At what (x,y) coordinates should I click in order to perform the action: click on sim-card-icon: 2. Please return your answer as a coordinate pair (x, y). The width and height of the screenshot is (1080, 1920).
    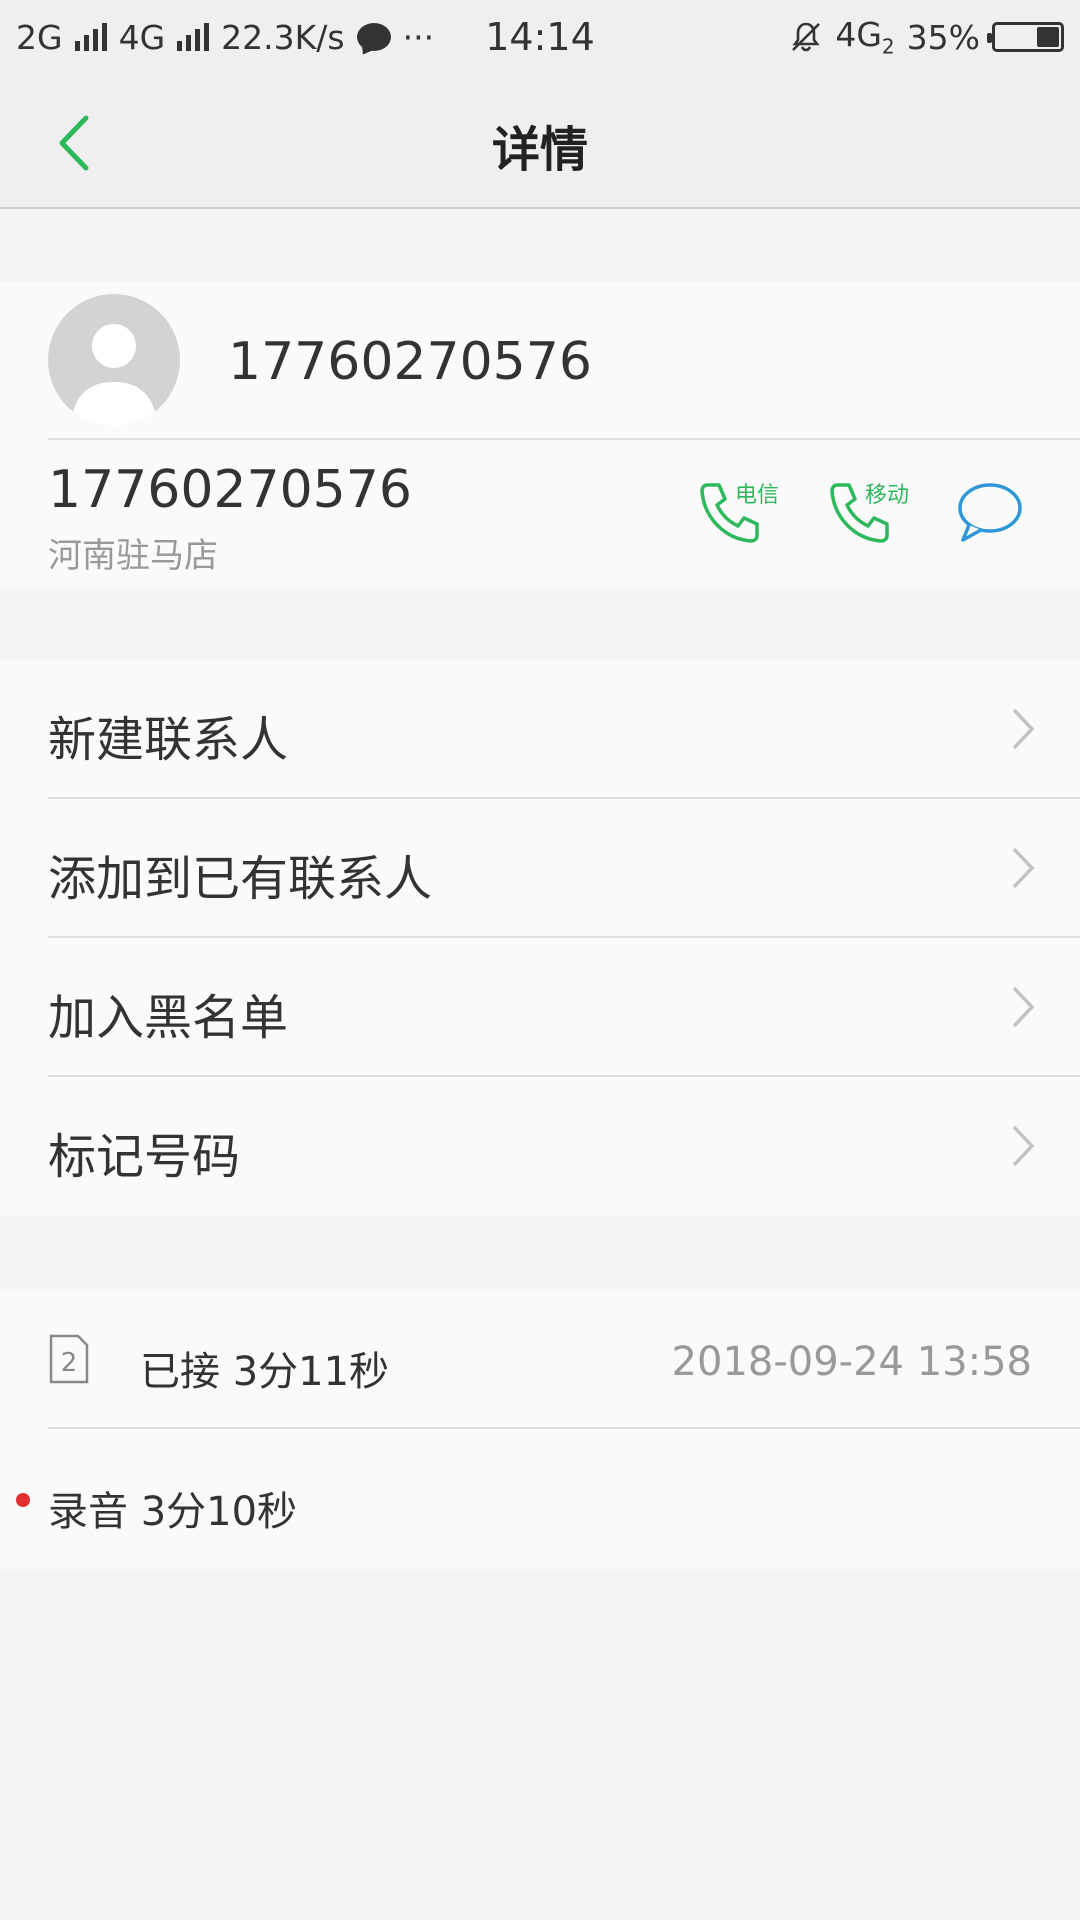
    Looking at the image, I should click on (69, 1359).